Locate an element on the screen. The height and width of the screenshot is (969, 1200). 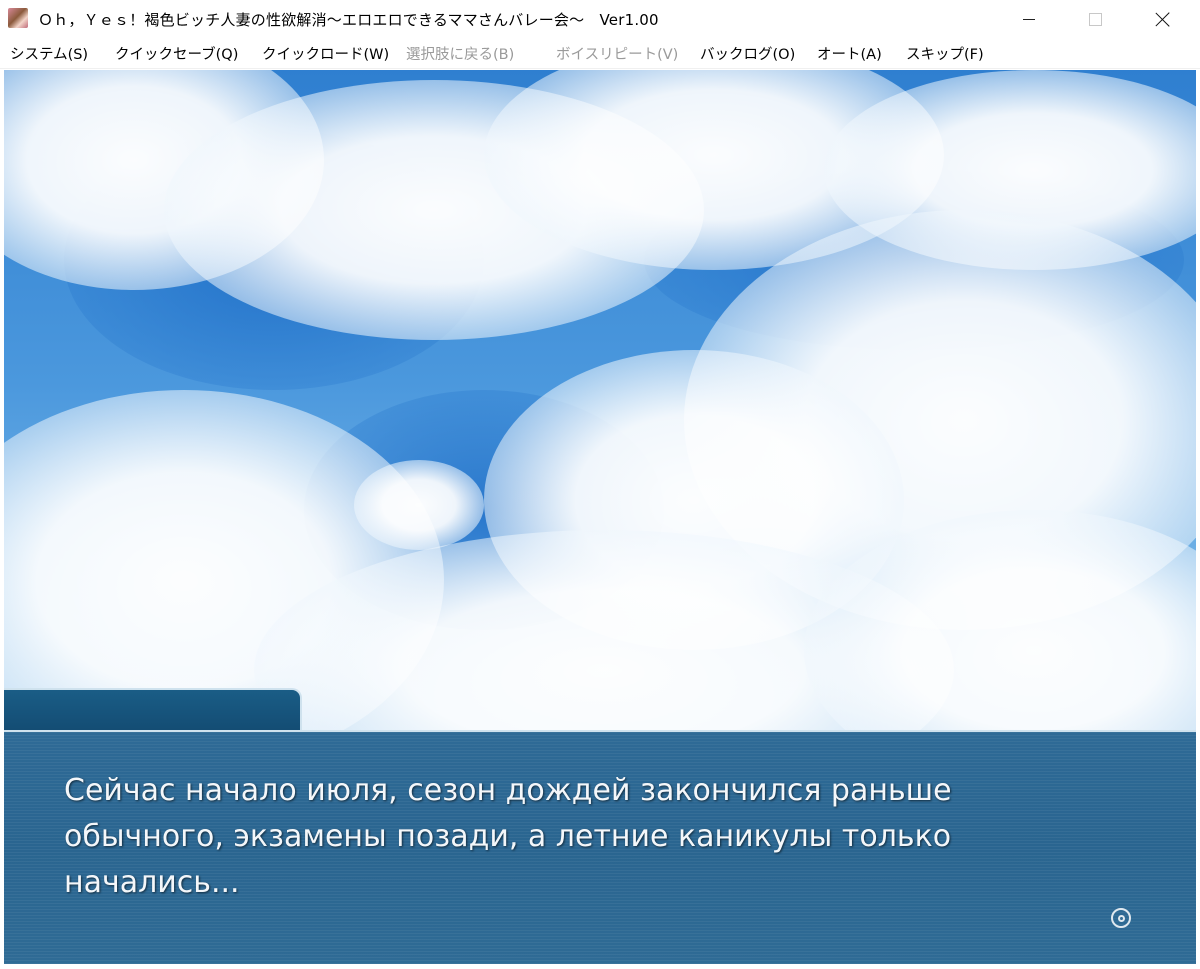
app-icon is located at coordinates (18, 18).